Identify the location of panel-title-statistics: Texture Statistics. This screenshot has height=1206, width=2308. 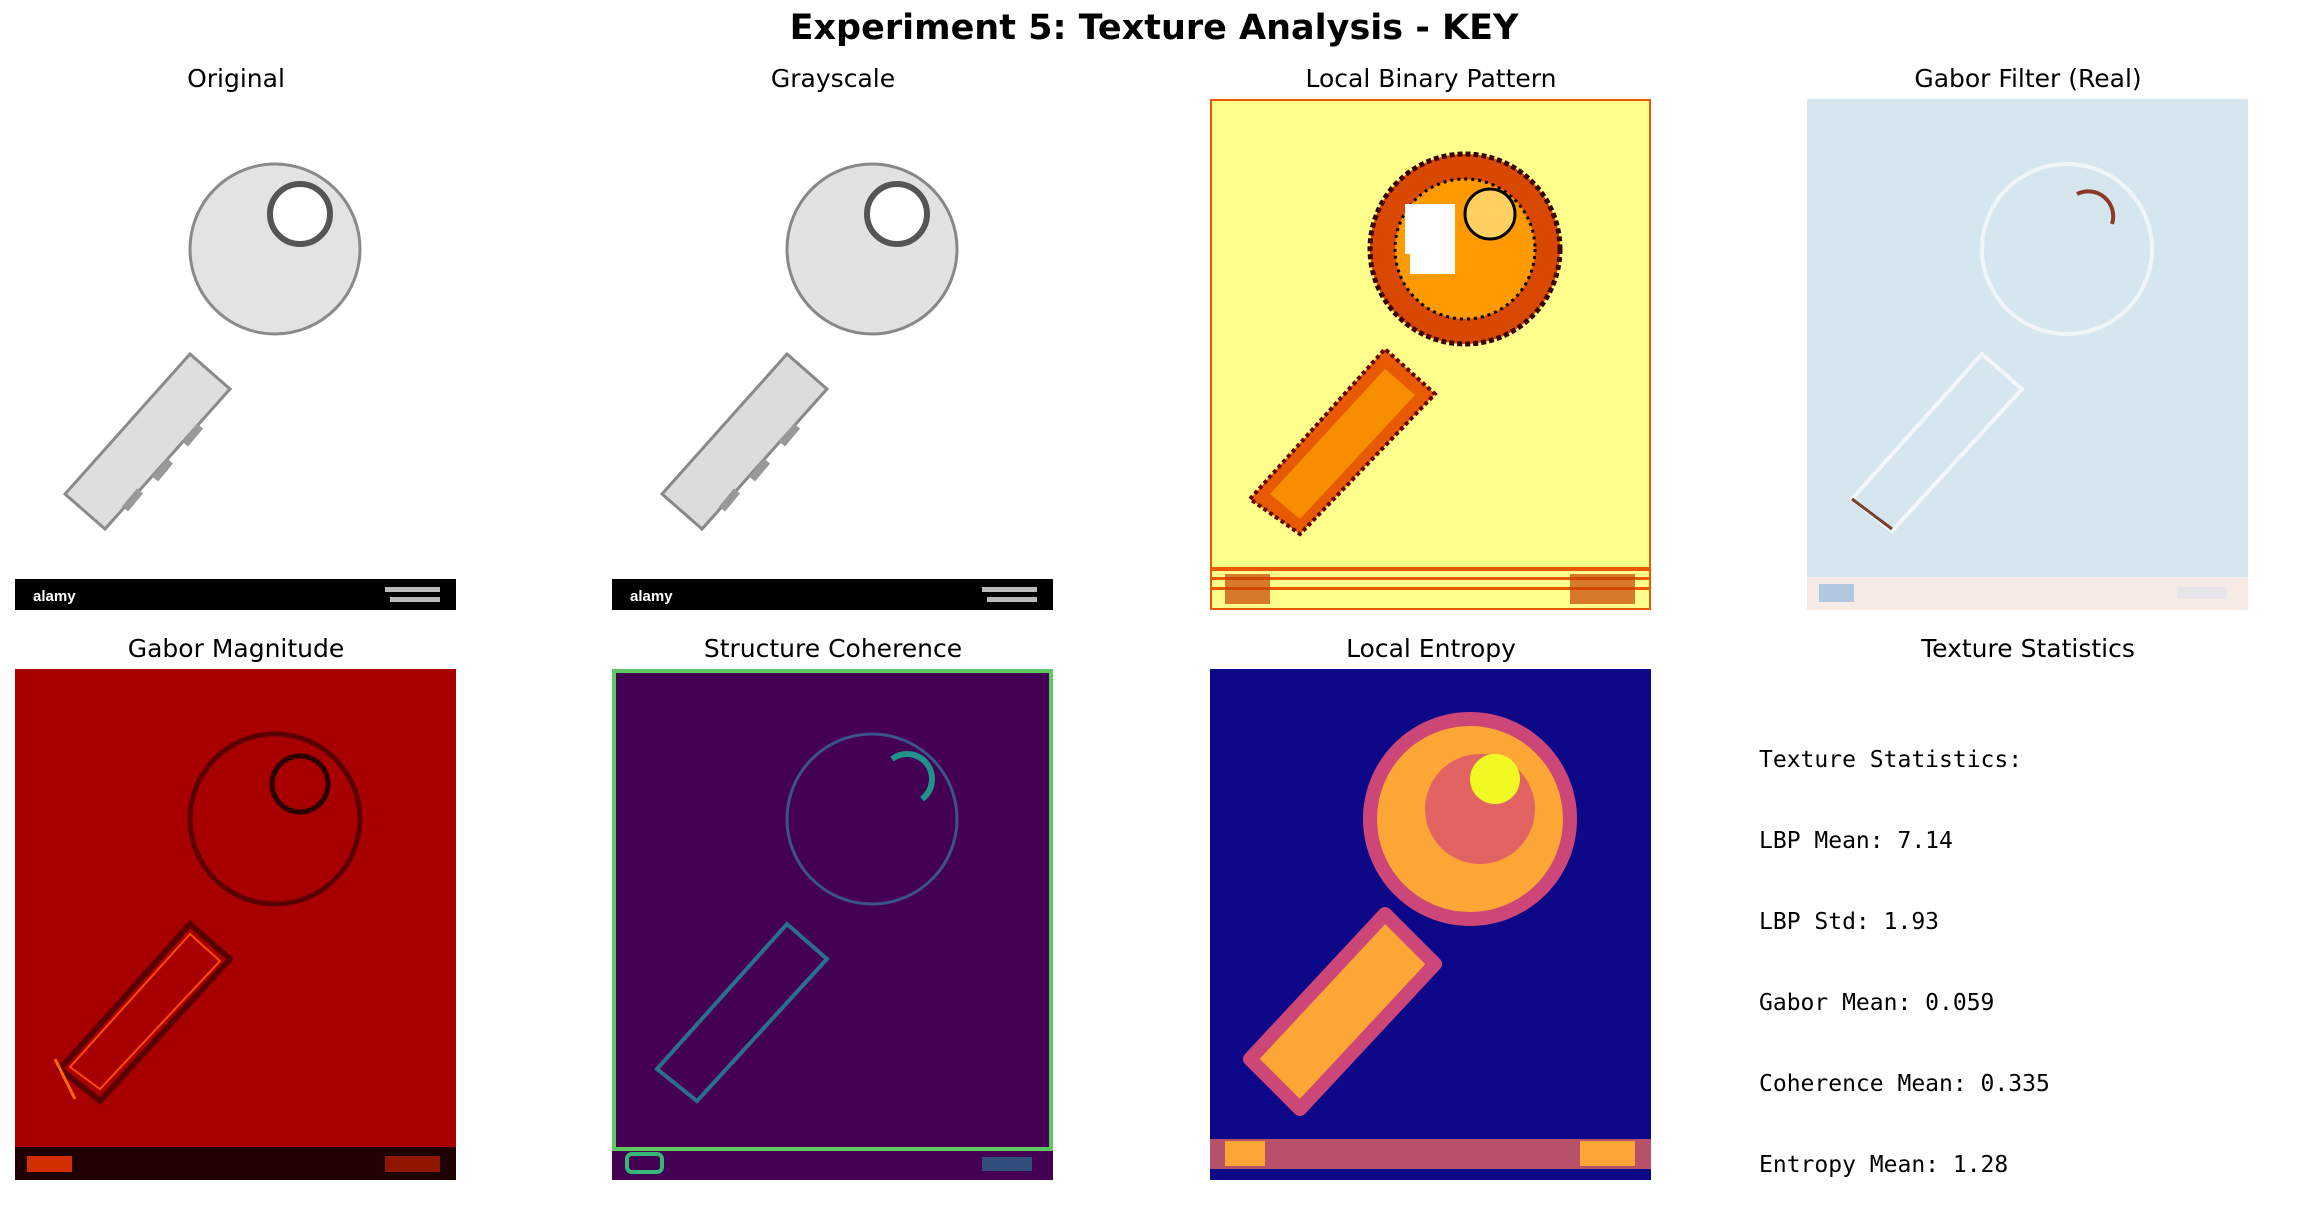
(2028, 648).